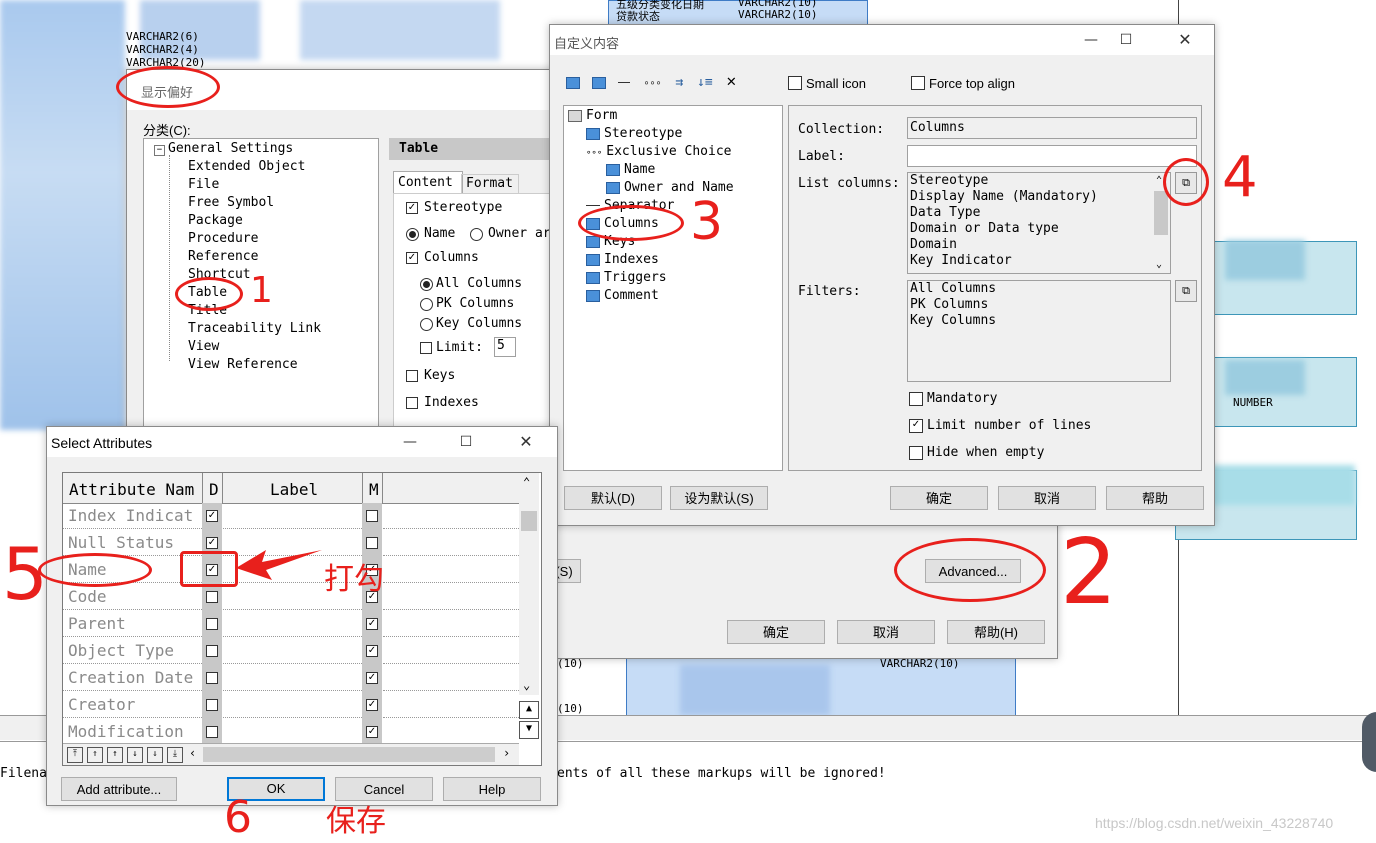  I want to click on tree-reference: Reference, so click(223, 256).